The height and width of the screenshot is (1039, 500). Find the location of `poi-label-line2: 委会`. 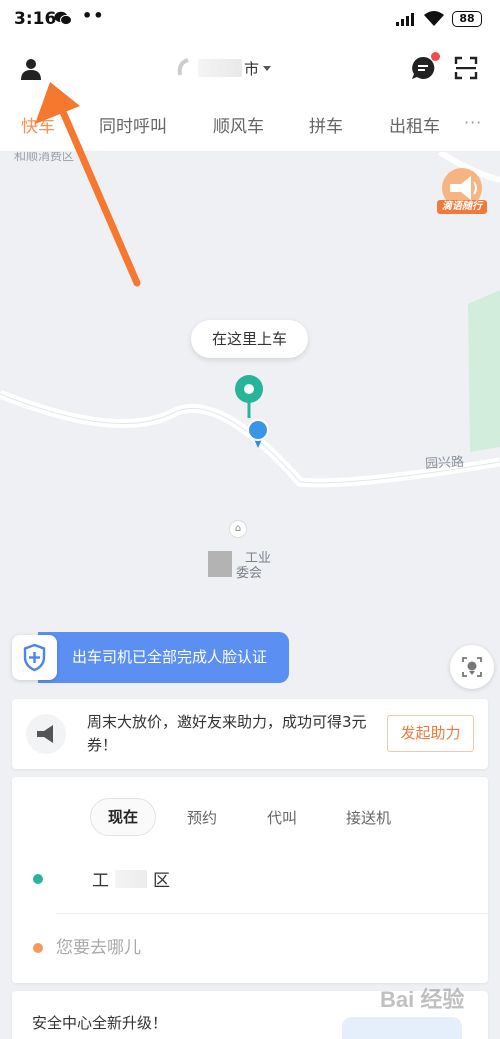

poi-label-line2: 委会 is located at coordinates (249, 573).